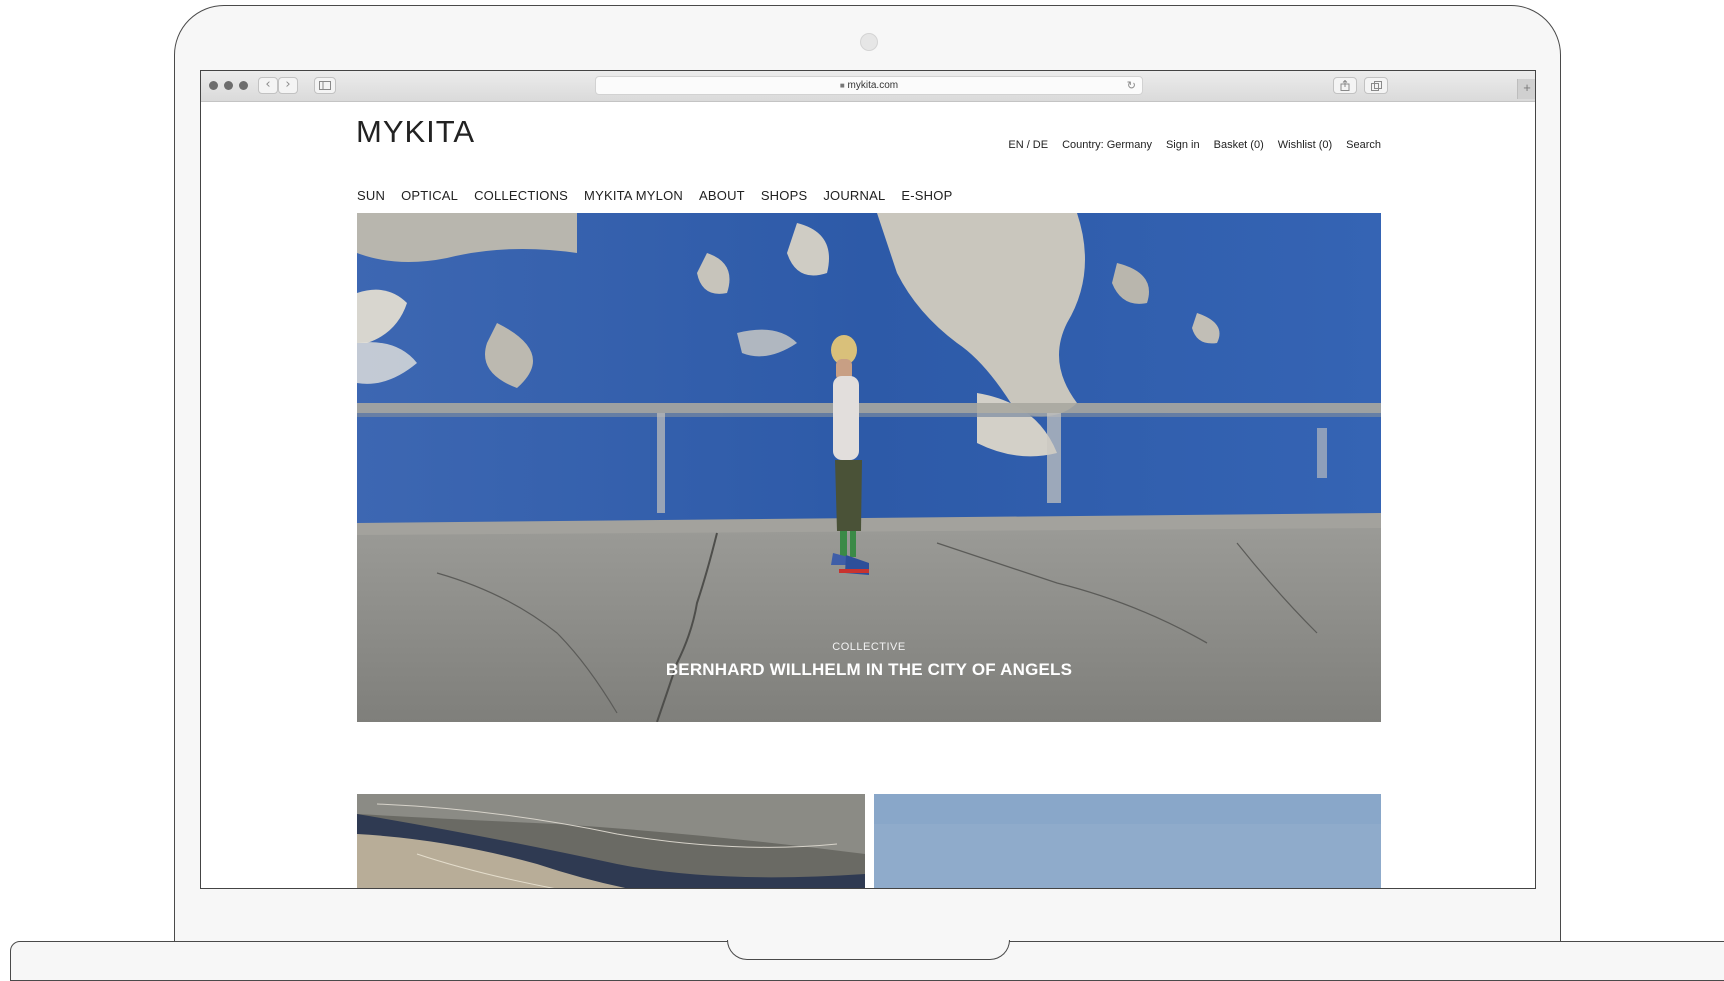 The height and width of the screenshot is (981, 1724). Describe the element at coordinates (429, 195) in the screenshot. I see `nav-item-optical: OPTICAL` at that location.